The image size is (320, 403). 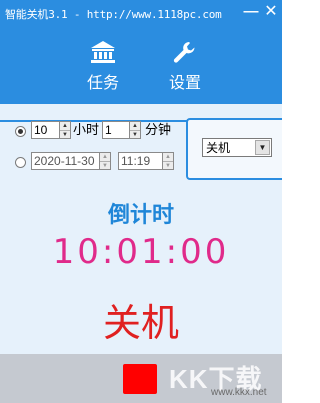 I want to click on time-picker: 11:19 ▲ ▼, so click(x=146, y=161).